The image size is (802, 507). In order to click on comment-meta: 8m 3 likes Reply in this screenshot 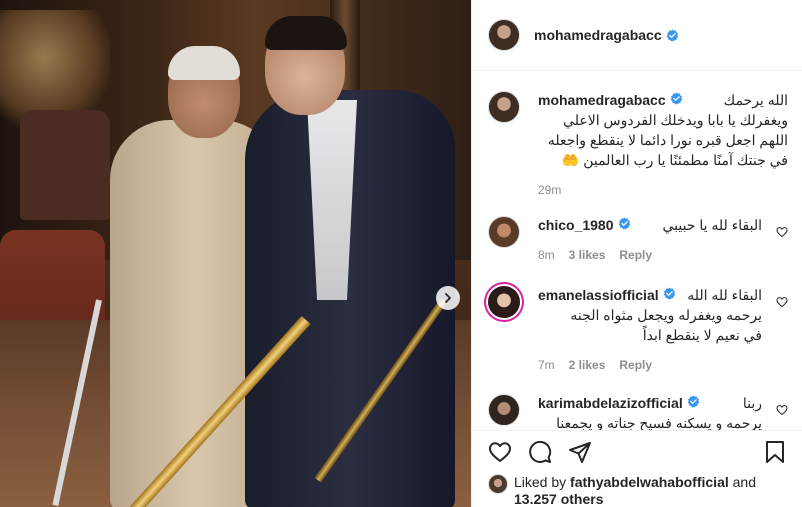, I will do `click(650, 255)`.